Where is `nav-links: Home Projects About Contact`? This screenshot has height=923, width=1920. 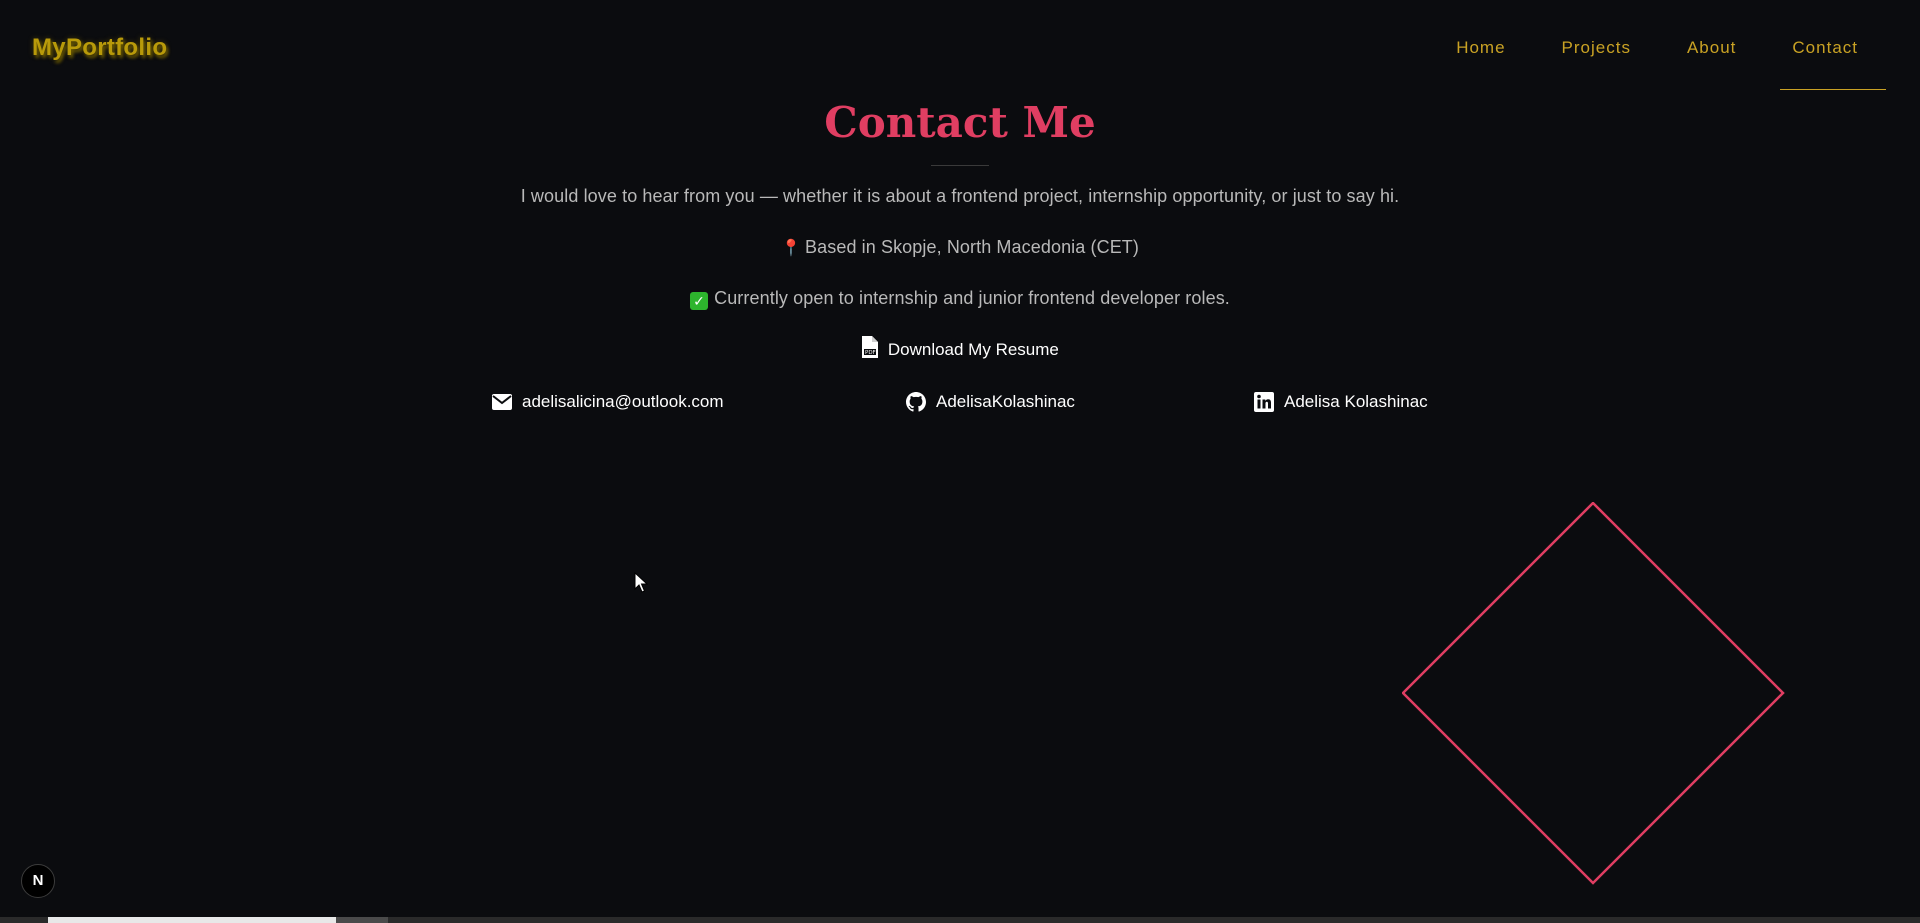
nav-links: Home Projects About Contact is located at coordinates (1657, 45).